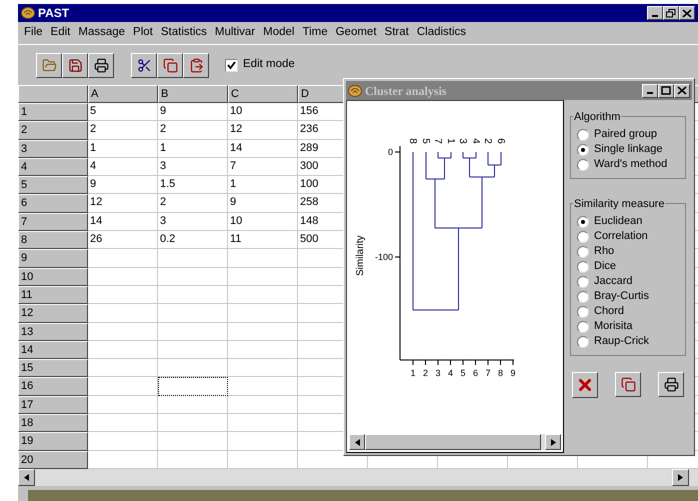 The width and height of the screenshot is (698, 501). I want to click on row-header: 12, so click(53, 313).